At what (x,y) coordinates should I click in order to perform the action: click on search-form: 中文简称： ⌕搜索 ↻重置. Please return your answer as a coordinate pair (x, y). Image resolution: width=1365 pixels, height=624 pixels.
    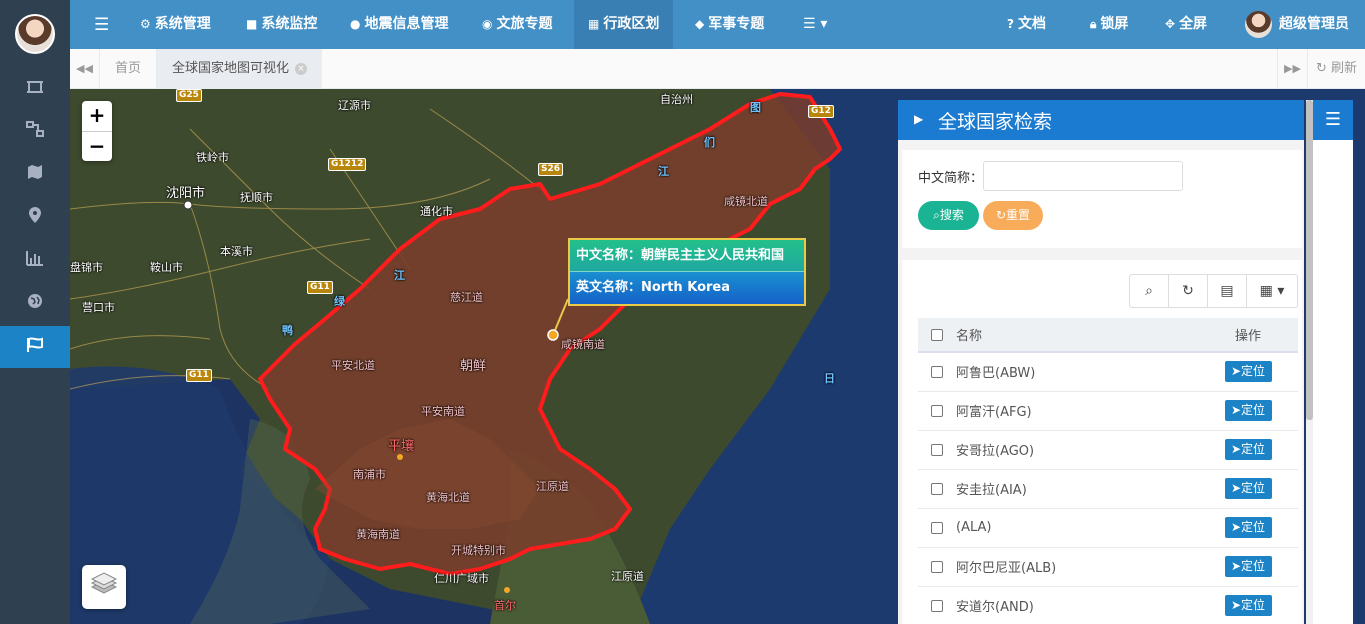
    Looking at the image, I should click on (1102, 199).